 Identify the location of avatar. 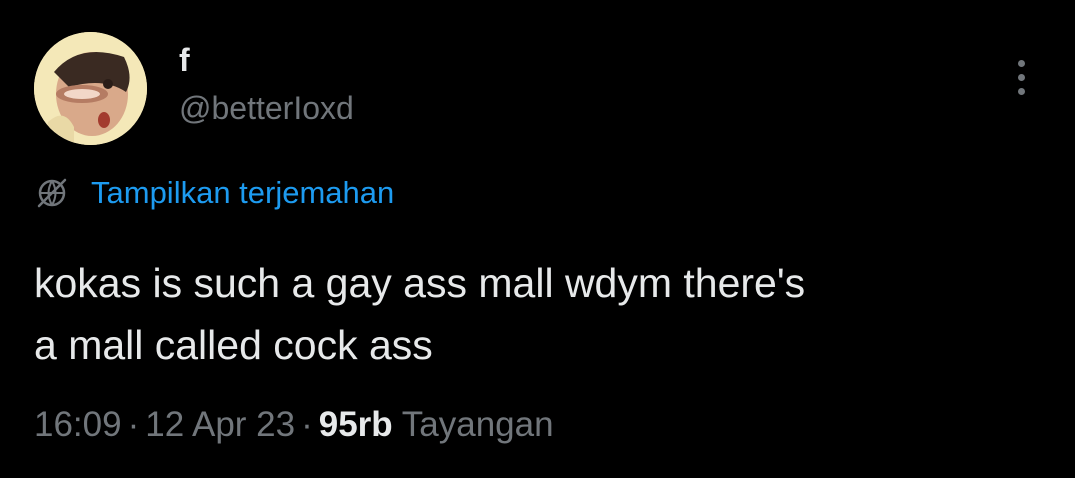
(90, 88).